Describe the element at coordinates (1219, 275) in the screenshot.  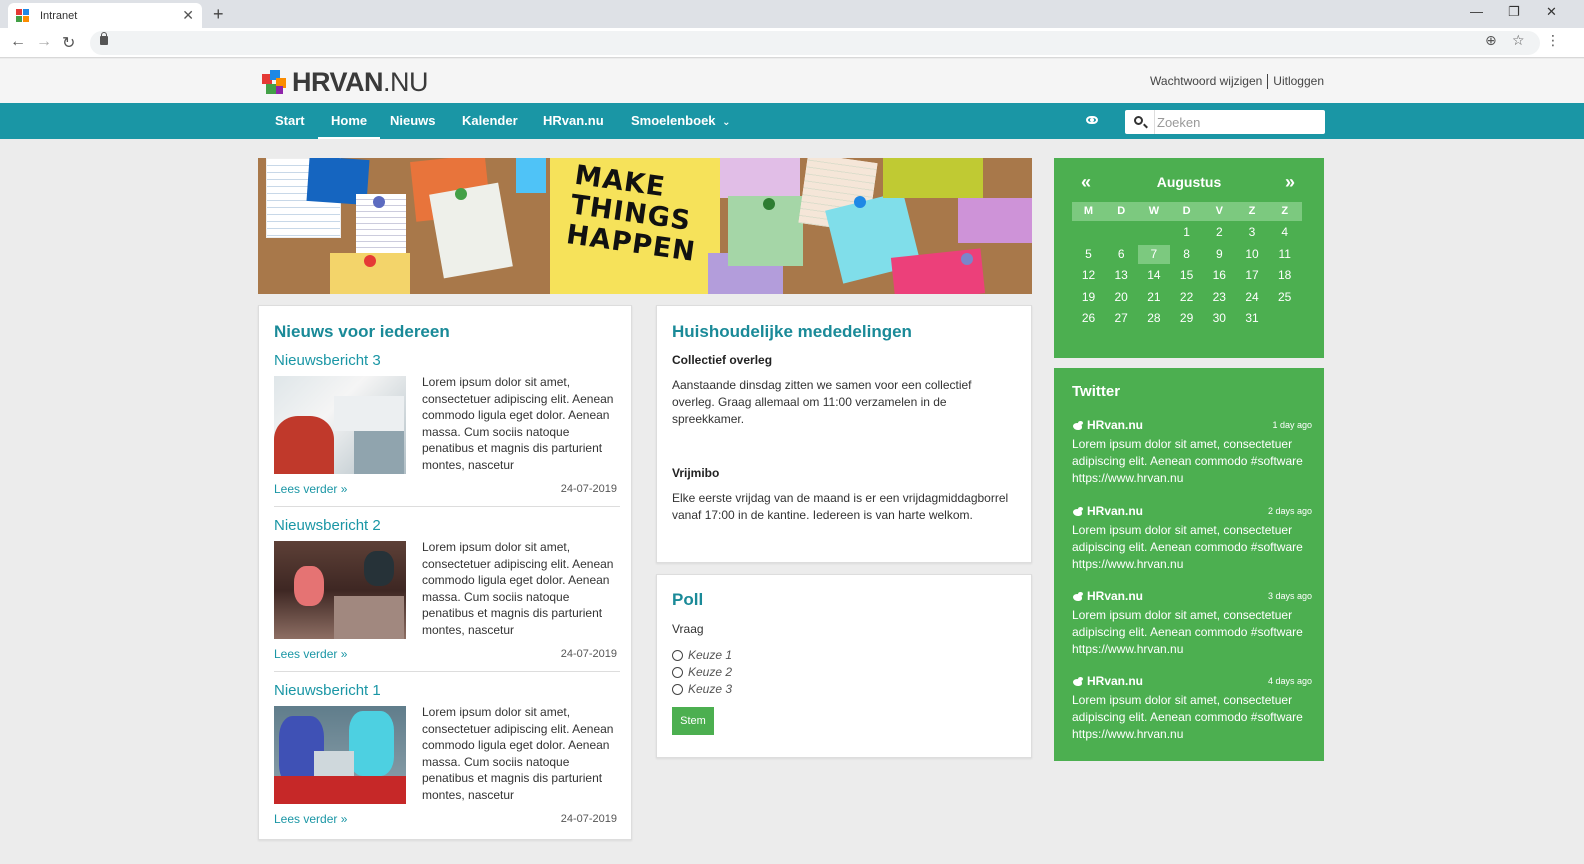
I see `calendar-day: 16` at that location.